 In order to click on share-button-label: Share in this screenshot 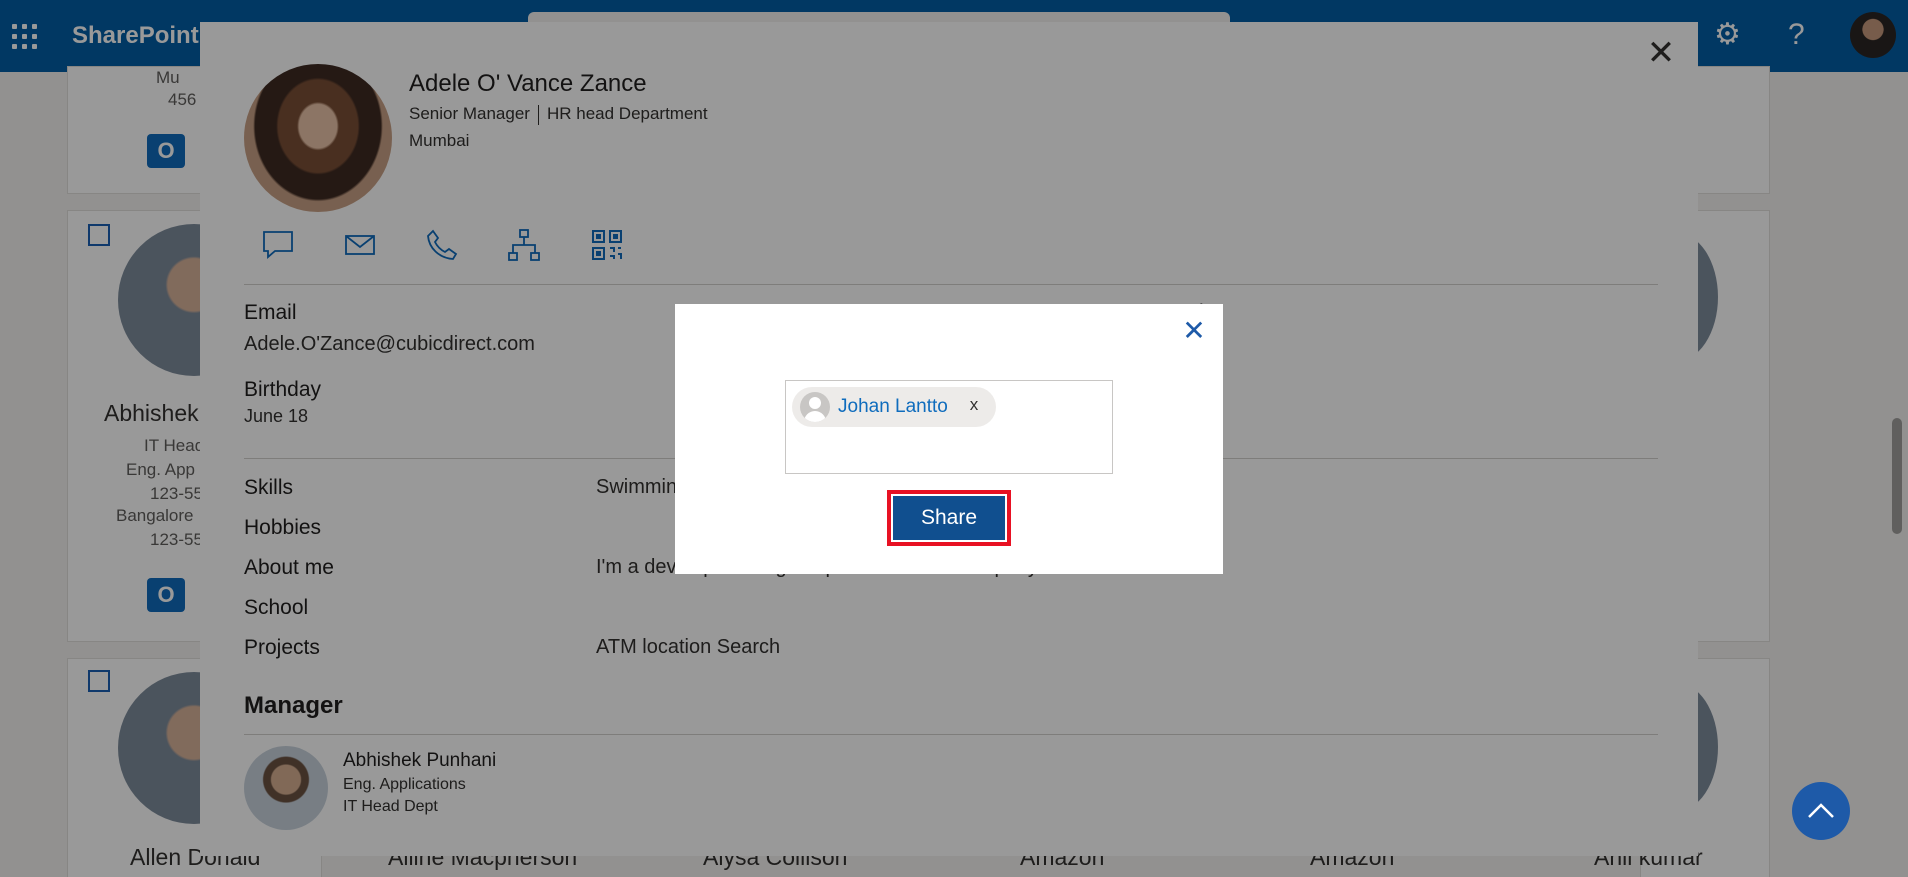, I will do `click(949, 518)`.